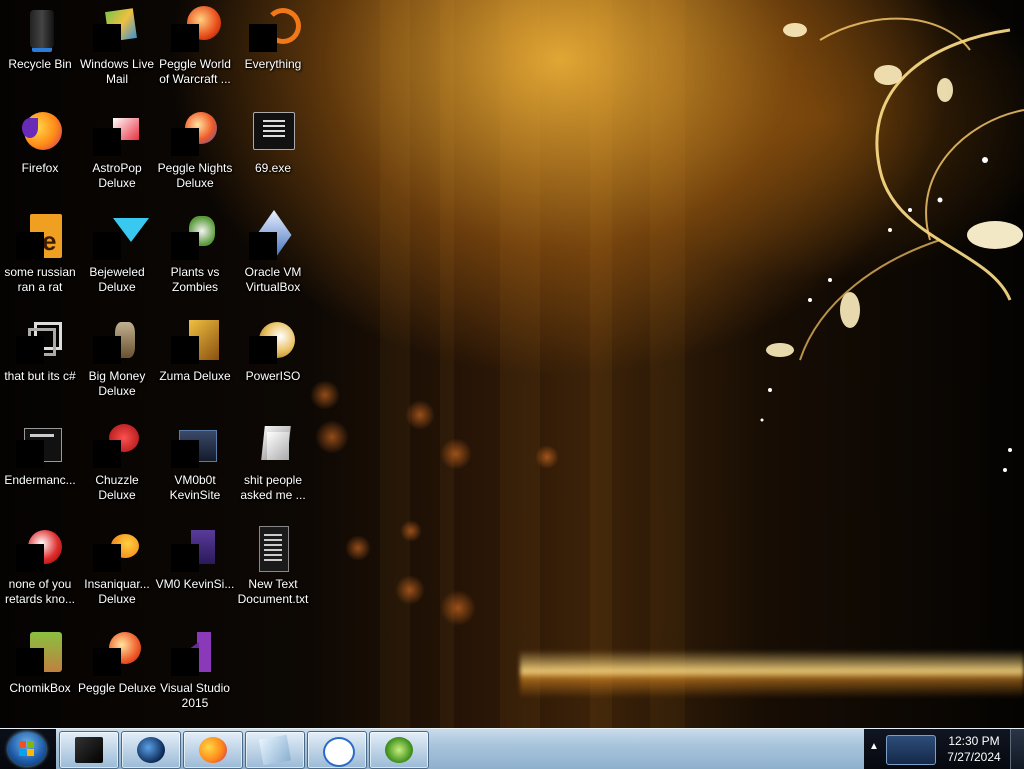  I want to click on desktop-icon-big-money: Big Money Deluxe, so click(117, 362).